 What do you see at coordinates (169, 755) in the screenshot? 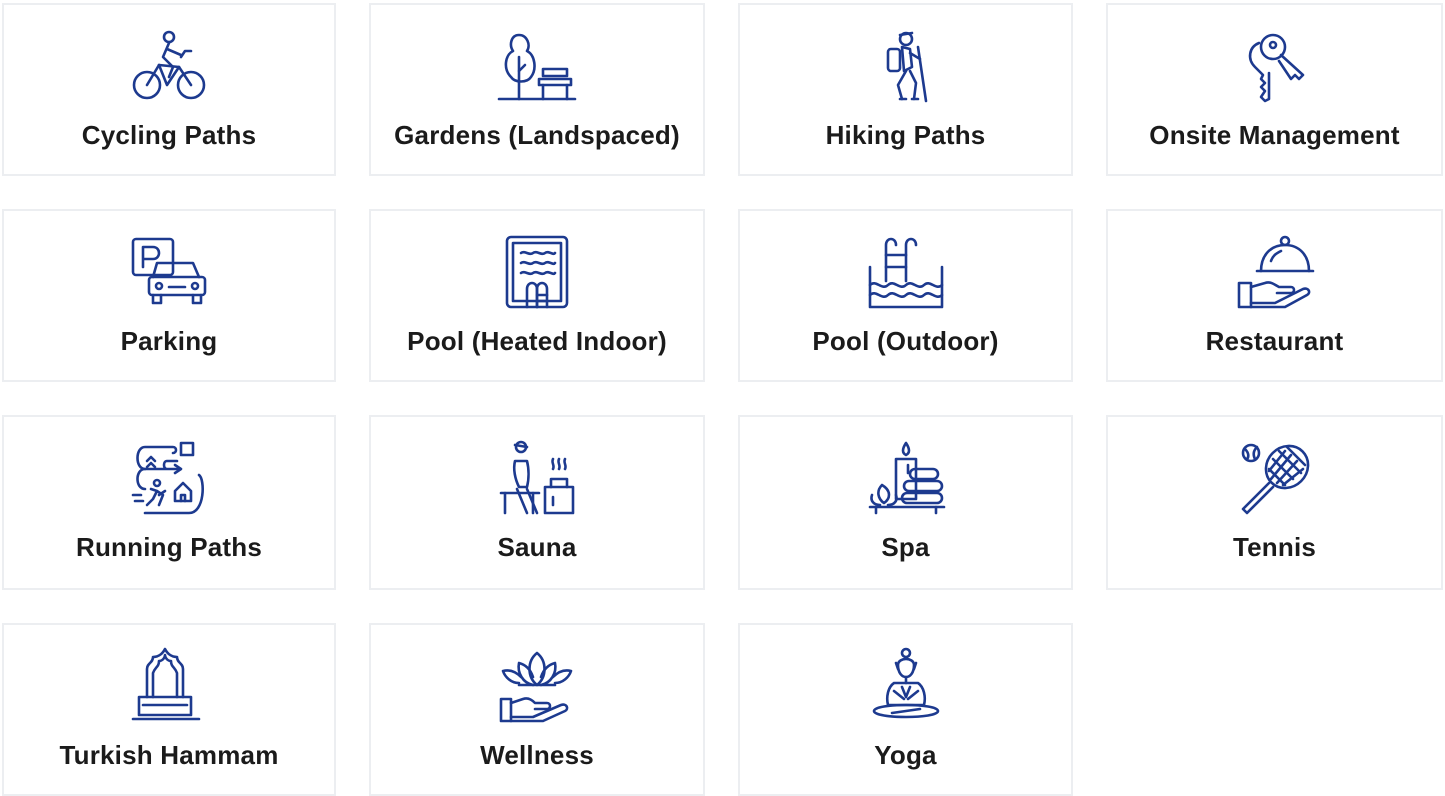
I see `amenity-label: Turkish Hammam` at bounding box center [169, 755].